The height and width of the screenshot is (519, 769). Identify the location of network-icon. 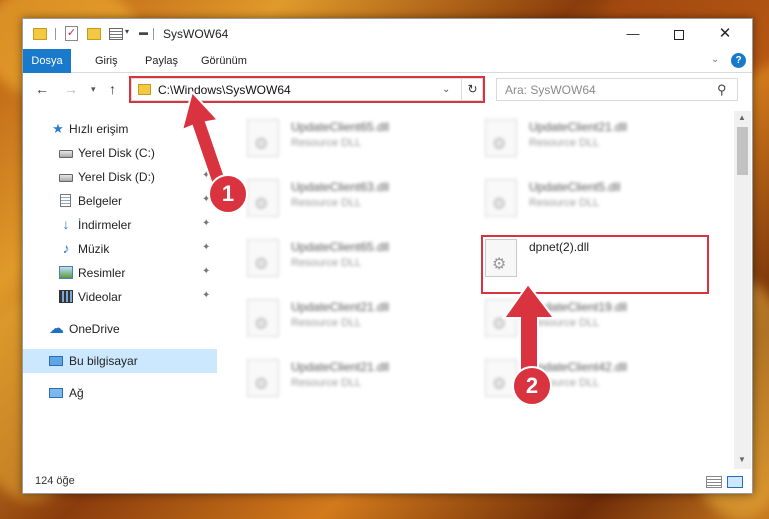
(56, 393).